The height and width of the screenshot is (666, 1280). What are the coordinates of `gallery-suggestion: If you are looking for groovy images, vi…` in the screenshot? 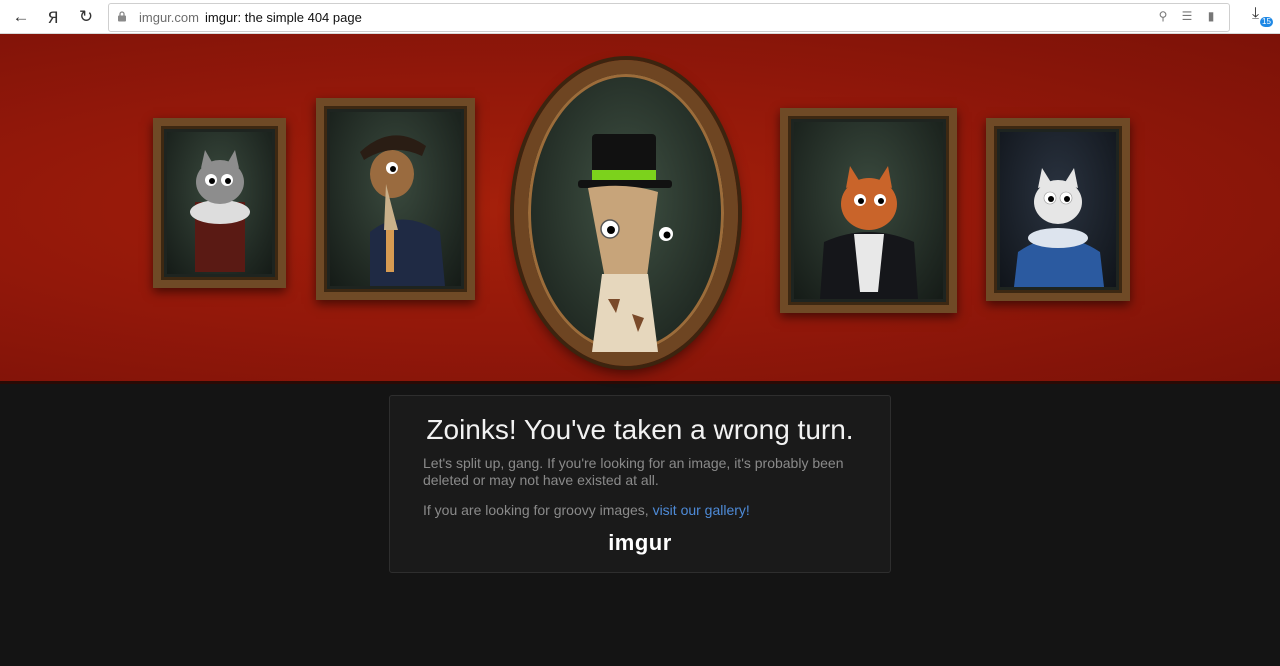 It's located at (643, 510).